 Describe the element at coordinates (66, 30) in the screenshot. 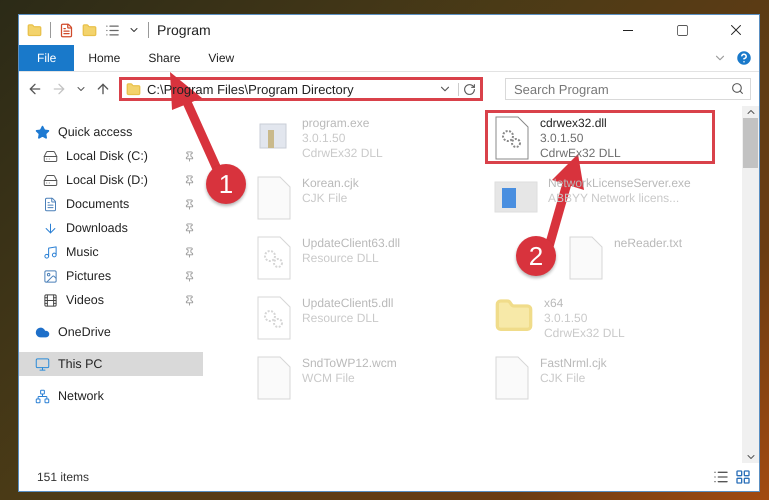

I see `properties-icon` at that location.